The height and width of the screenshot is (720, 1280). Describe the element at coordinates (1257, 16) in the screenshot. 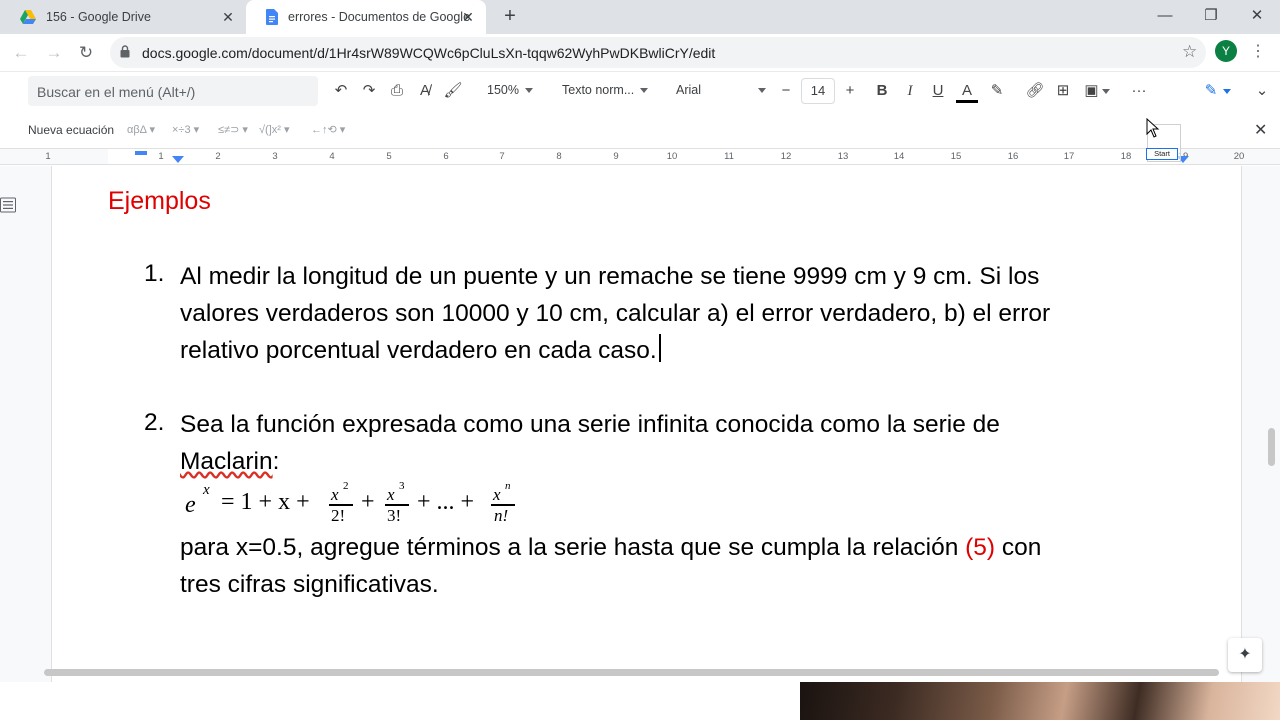

I see `close-window-icon: ✕` at that location.